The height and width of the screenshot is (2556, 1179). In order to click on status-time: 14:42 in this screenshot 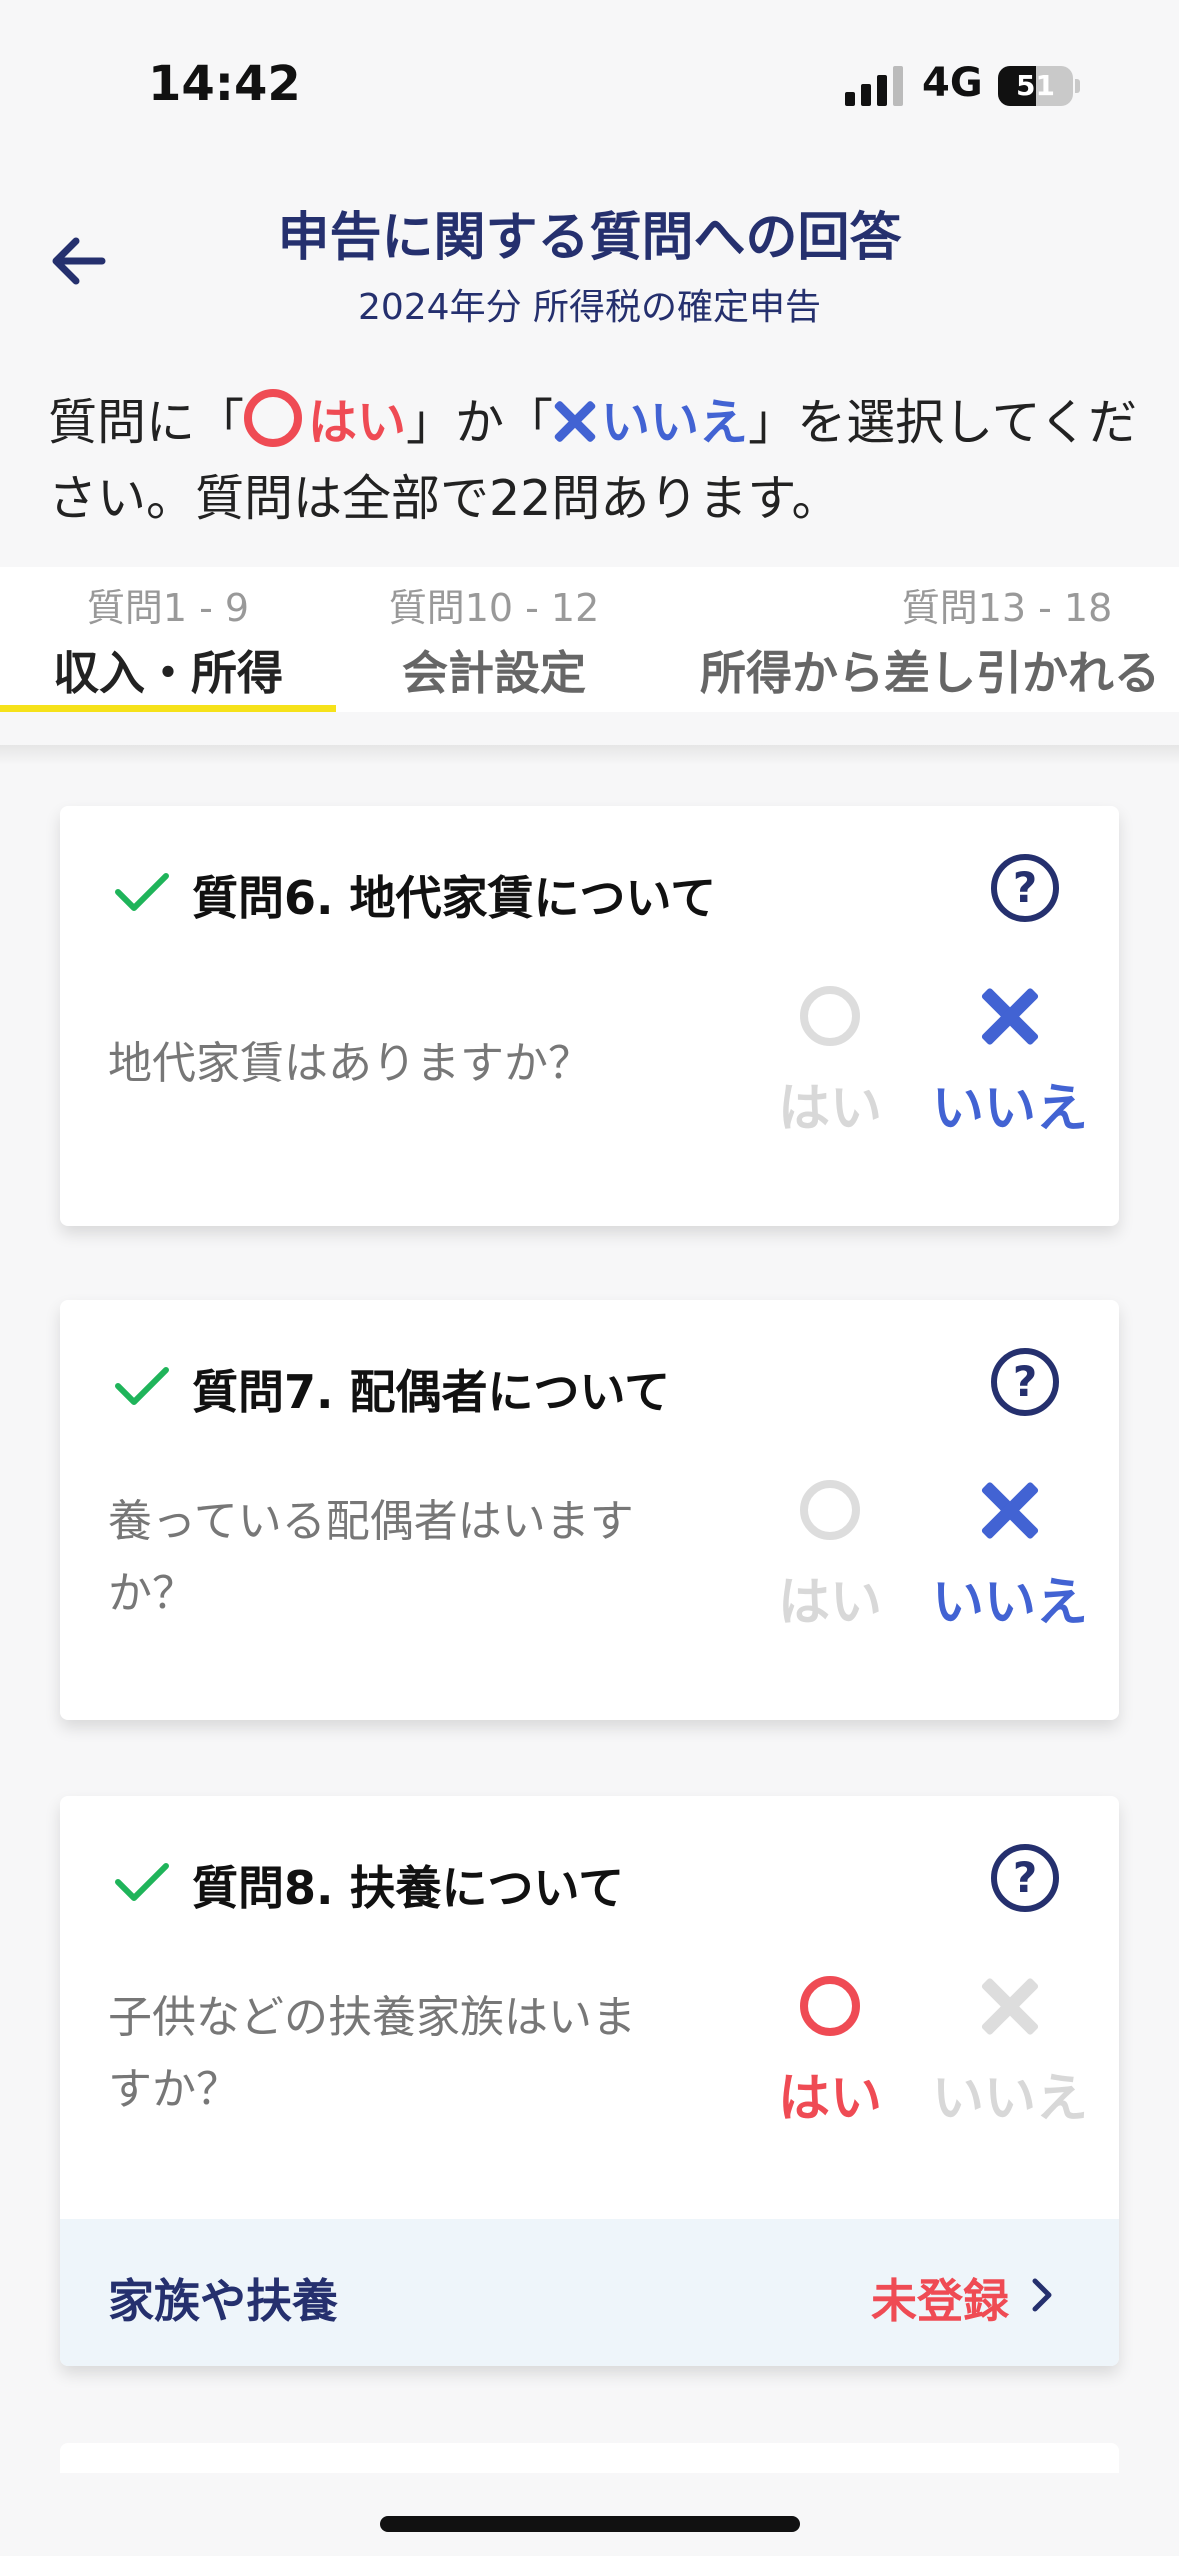, I will do `click(224, 84)`.